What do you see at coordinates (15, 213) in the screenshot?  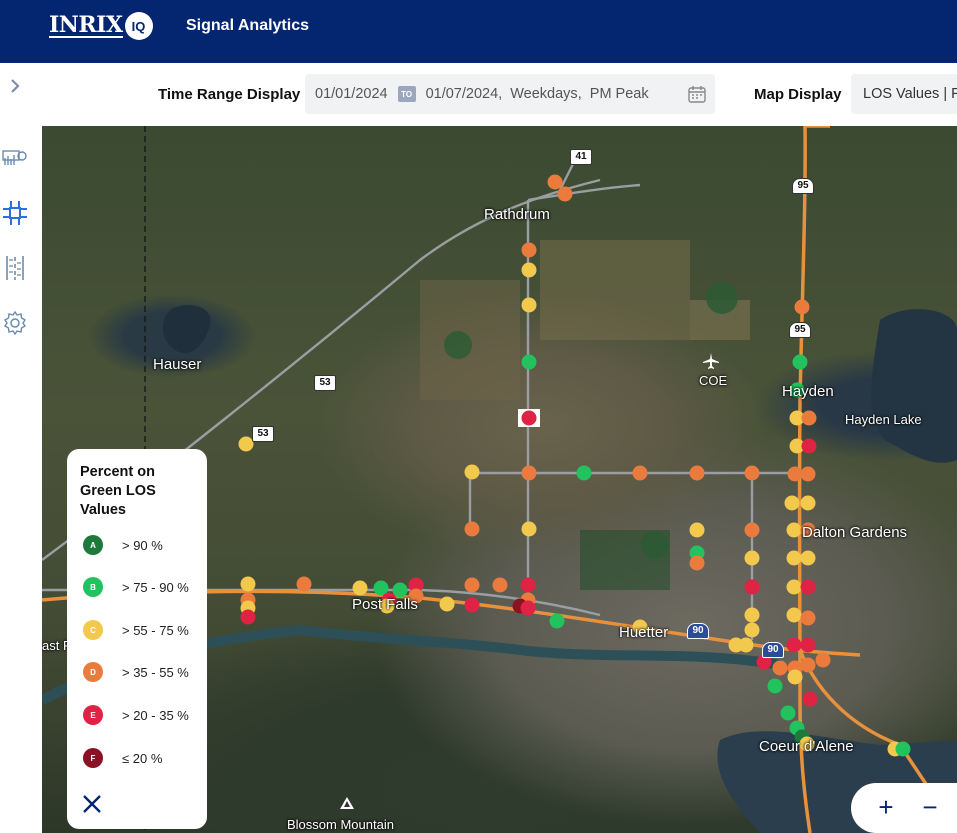 I see `signal-network-icon` at bounding box center [15, 213].